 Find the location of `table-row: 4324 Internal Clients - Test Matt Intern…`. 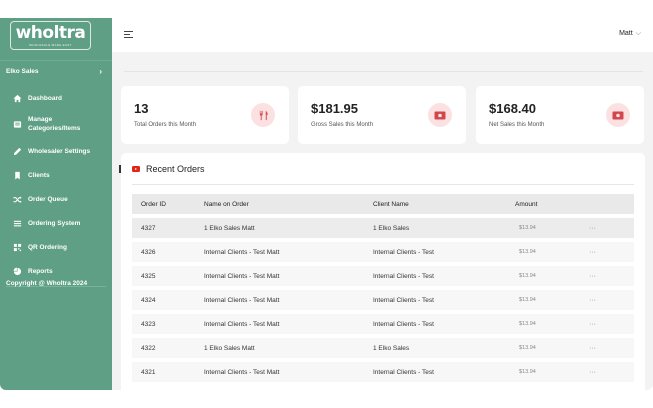

table-row: 4324 Internal Clients - Test Matt Intern… is located at coordinates (383, 300).